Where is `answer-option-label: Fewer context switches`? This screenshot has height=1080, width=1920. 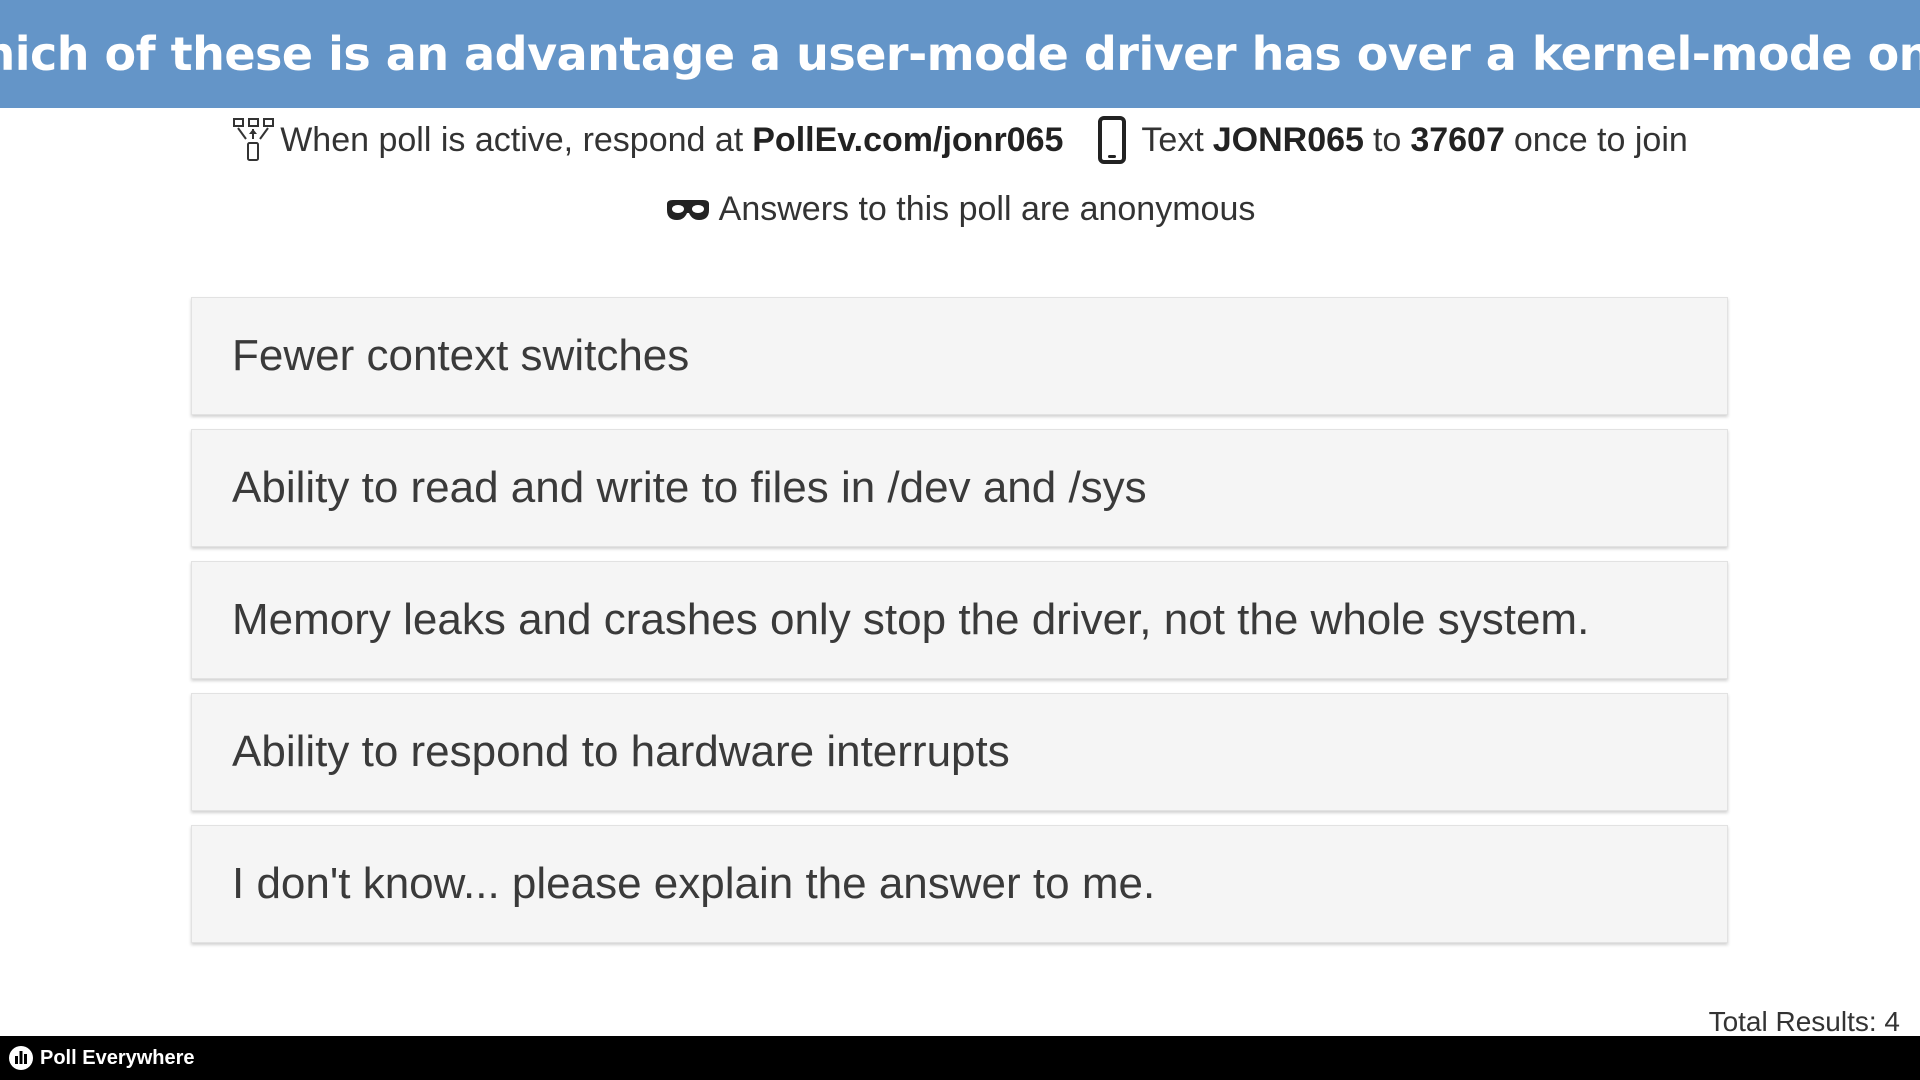
answer-option-label: Fewer context switches is located at coordinates (461, 355).